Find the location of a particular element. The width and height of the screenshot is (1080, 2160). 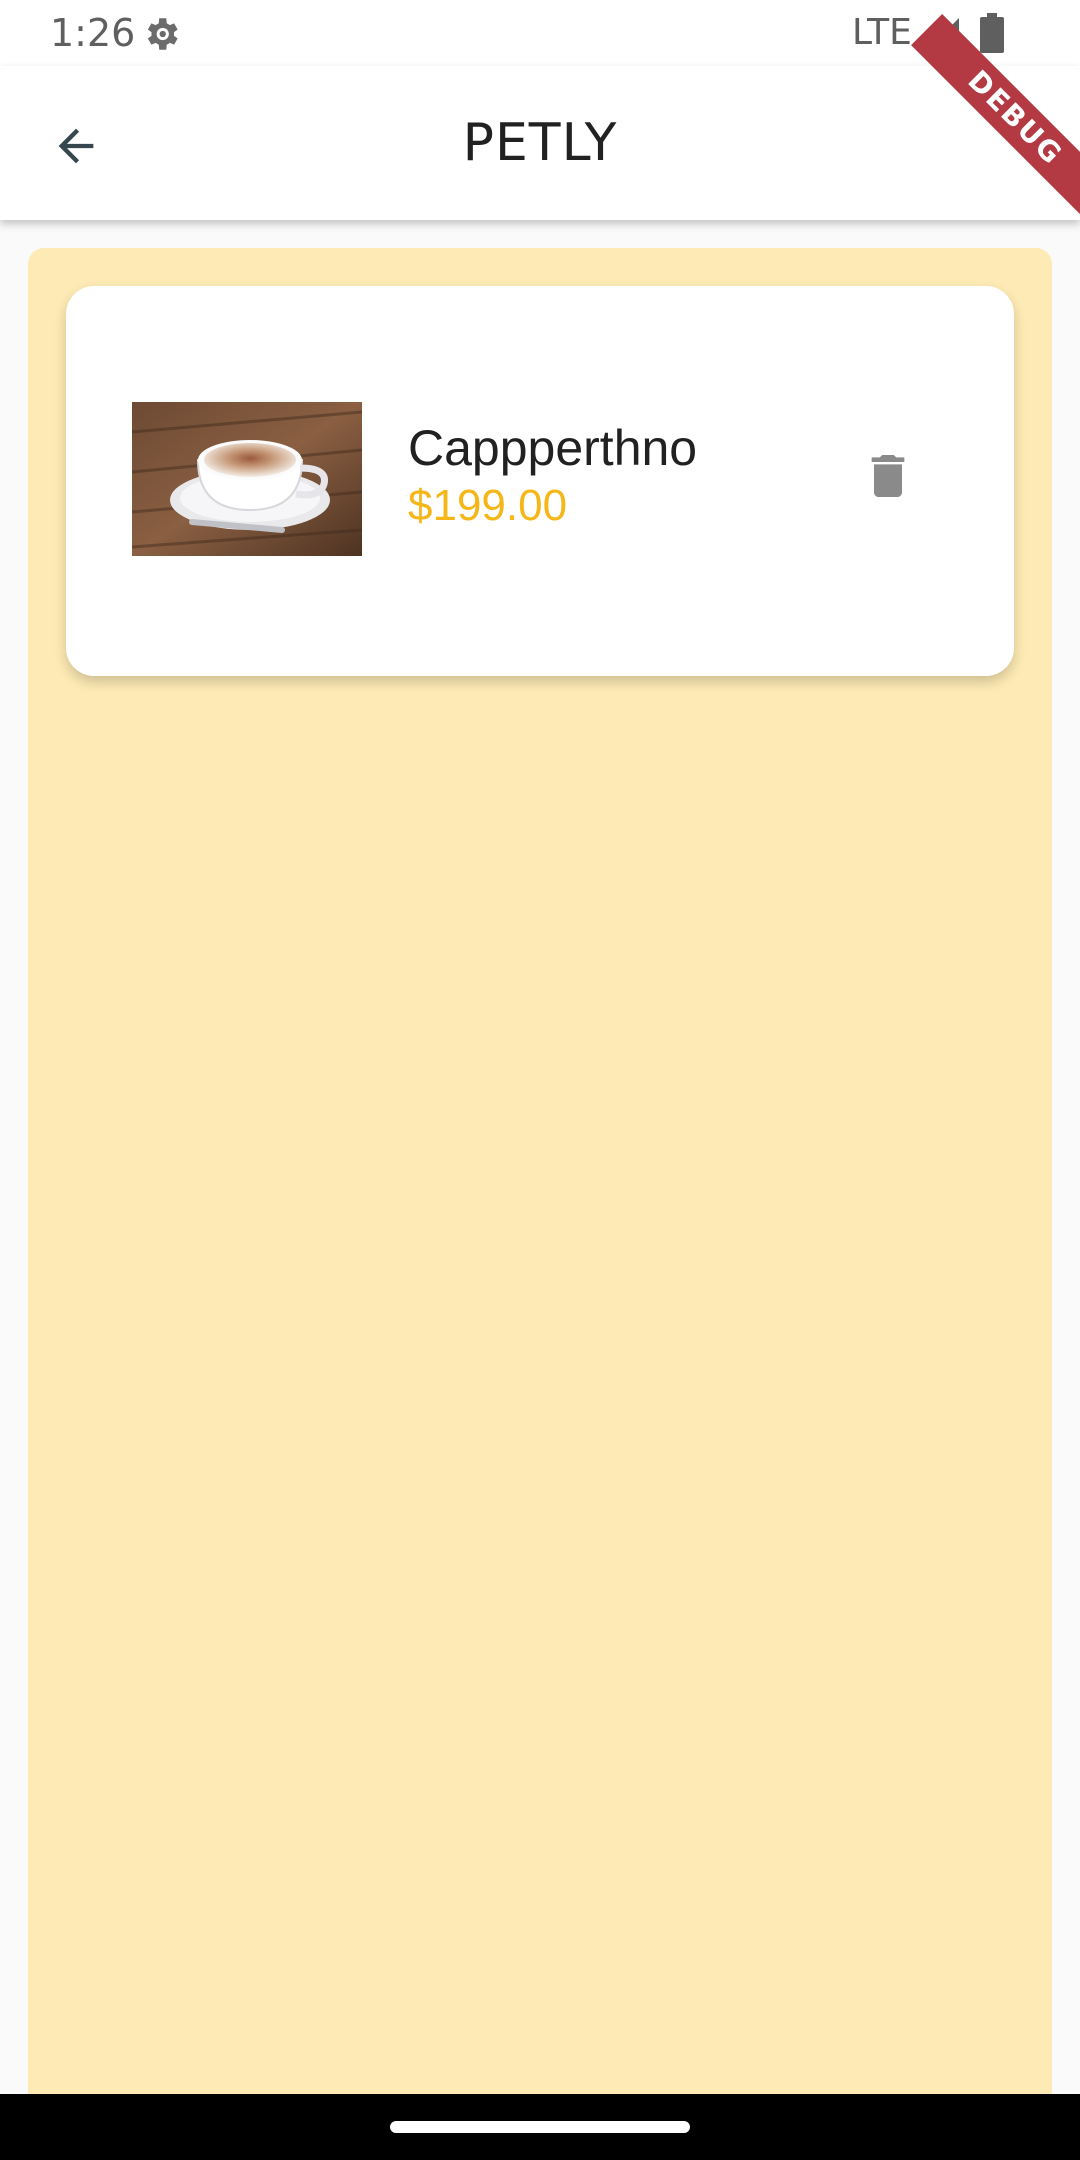

delete-button is located at coordinates (888, 476).